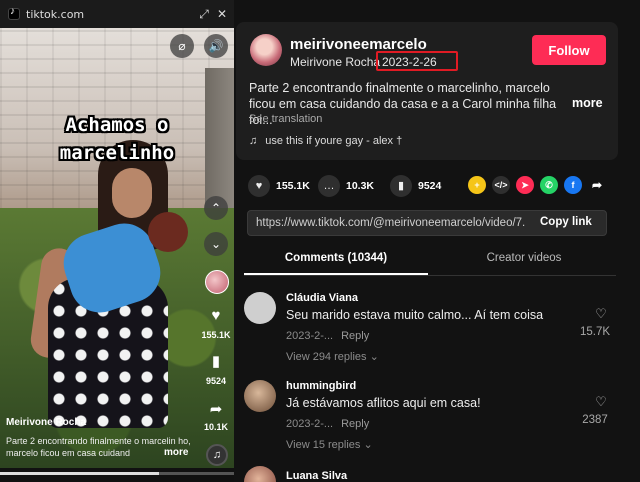  I want to click on comment-like-count: 2387, so click(595, 420).